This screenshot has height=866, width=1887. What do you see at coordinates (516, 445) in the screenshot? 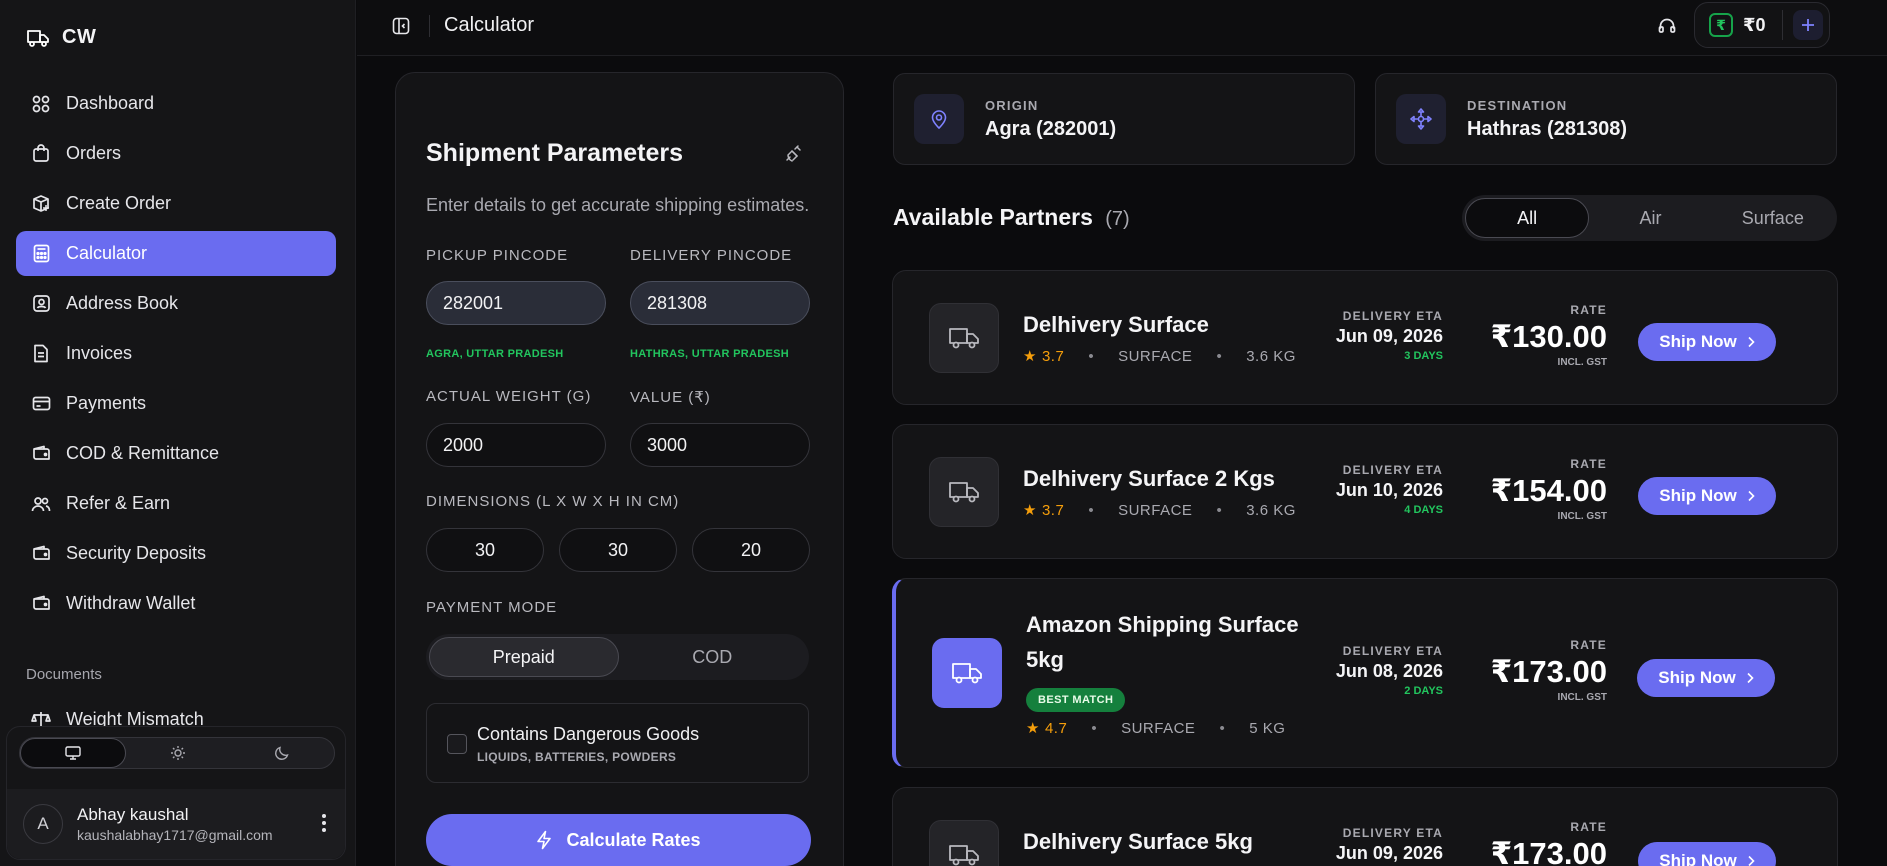
I see `weight-input: 2000` at bounding box center [516, 445].